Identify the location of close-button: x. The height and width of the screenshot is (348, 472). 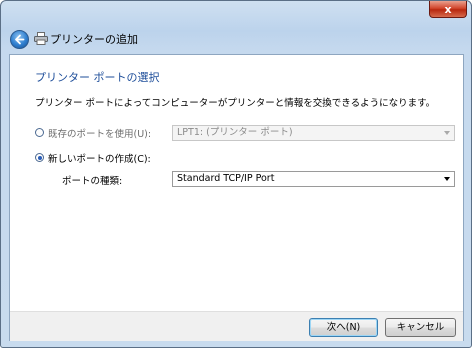
(448, 9).